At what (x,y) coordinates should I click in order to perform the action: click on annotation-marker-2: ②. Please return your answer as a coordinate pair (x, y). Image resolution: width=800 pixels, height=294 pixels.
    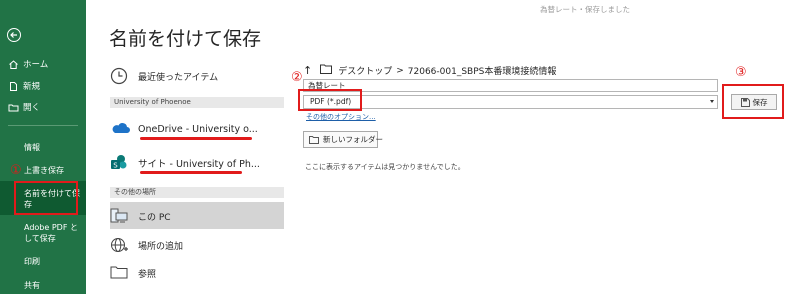
    Looking at the image, I should click on (297, 77).